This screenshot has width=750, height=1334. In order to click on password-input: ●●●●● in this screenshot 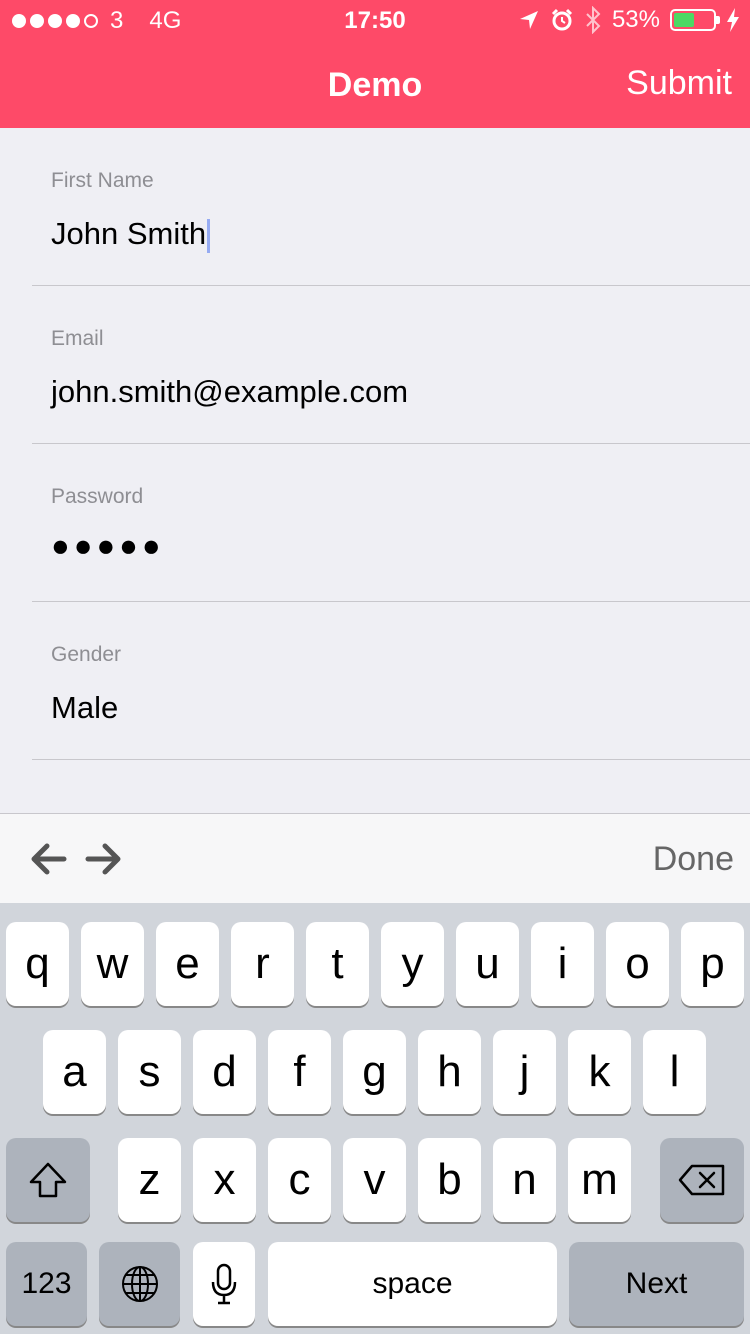, I will do `click(108, 546)`.